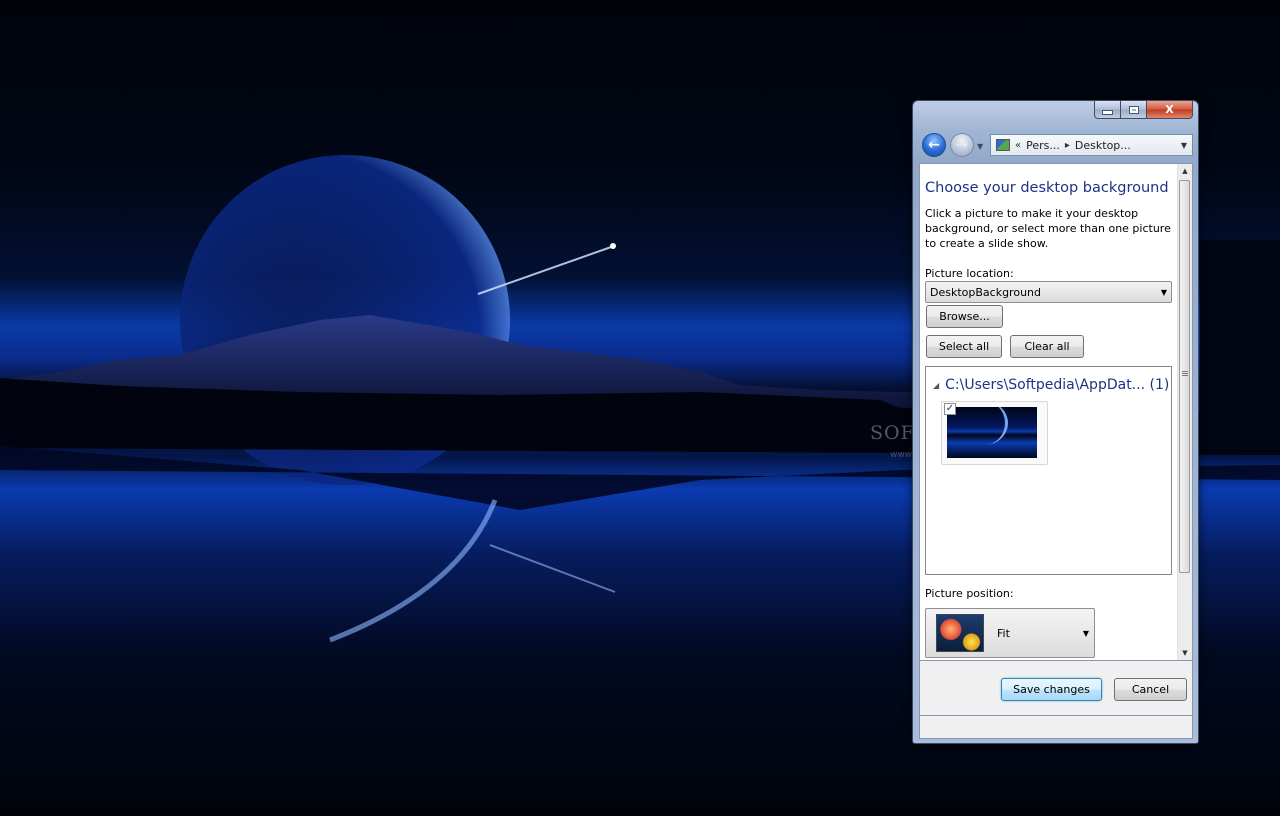 This screenshot has height=816, width=1280. I want to click on picture-position-label: Picture position:, so click(969, 593).